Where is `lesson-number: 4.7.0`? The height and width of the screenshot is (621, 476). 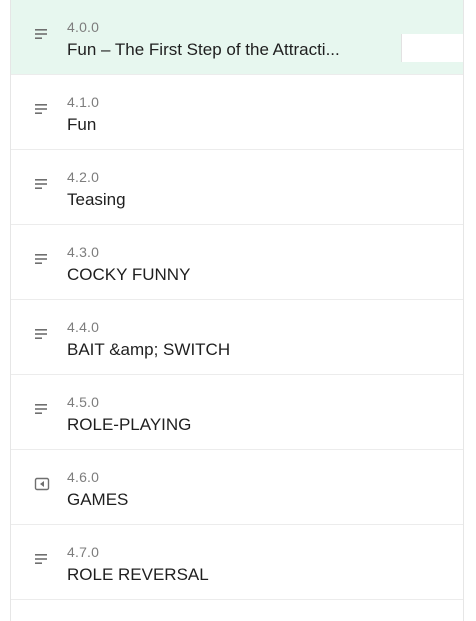
lesson-number: 4.7.0 is located at coordinates (83, 552).